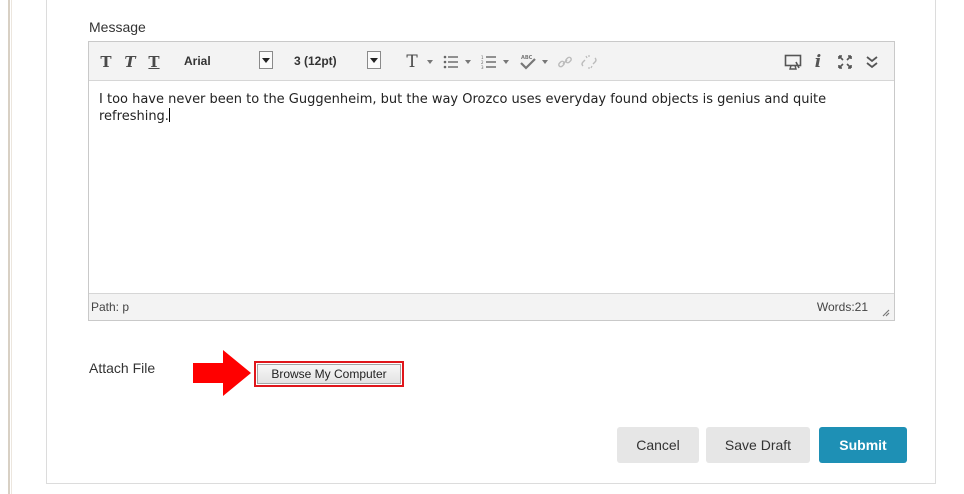 This screenshot has width=964, height=494. I want to click on numbered-list-icon: 123, so click(489, 62).